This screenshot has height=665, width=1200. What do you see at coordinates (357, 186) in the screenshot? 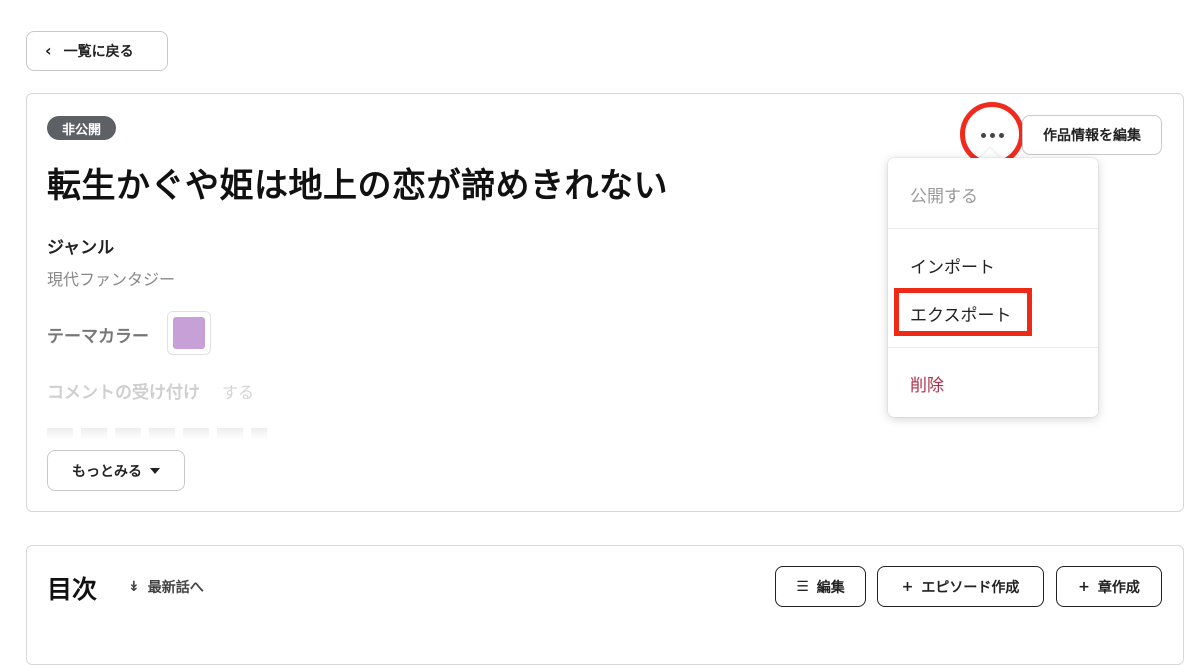
I see `work-title: 転生かぐや姫は地上の恋が諦めきれない` at bounding box center [357, 186].